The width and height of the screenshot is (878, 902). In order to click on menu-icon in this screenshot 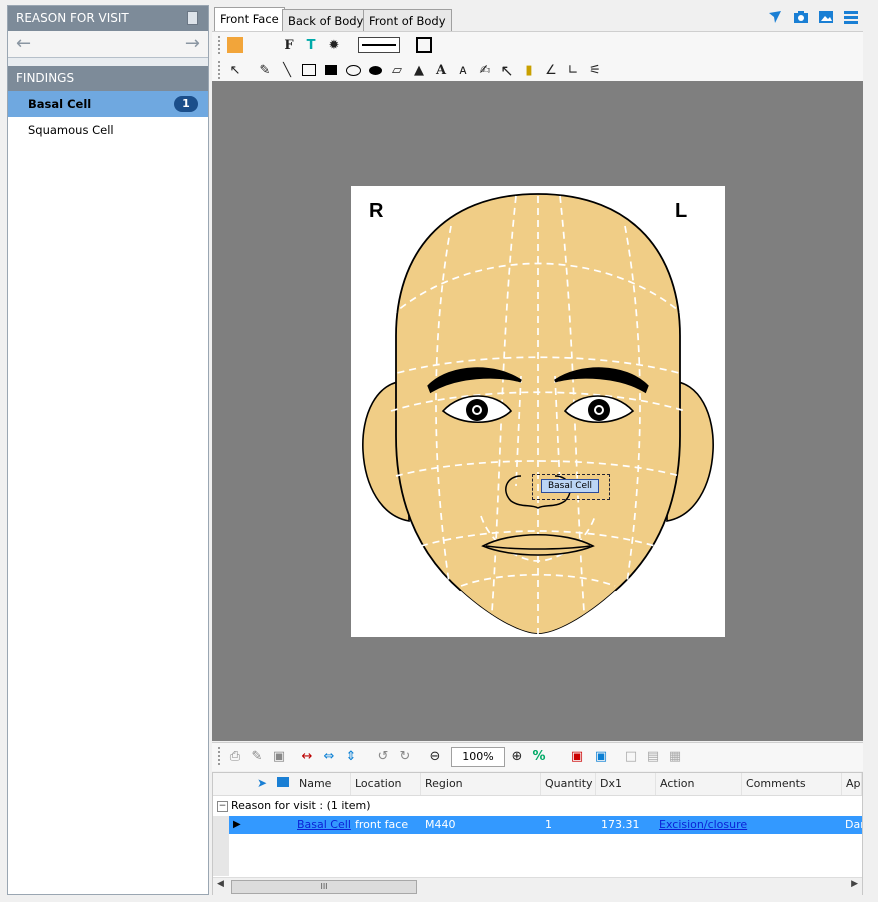, I will do `click(851, 17)`.